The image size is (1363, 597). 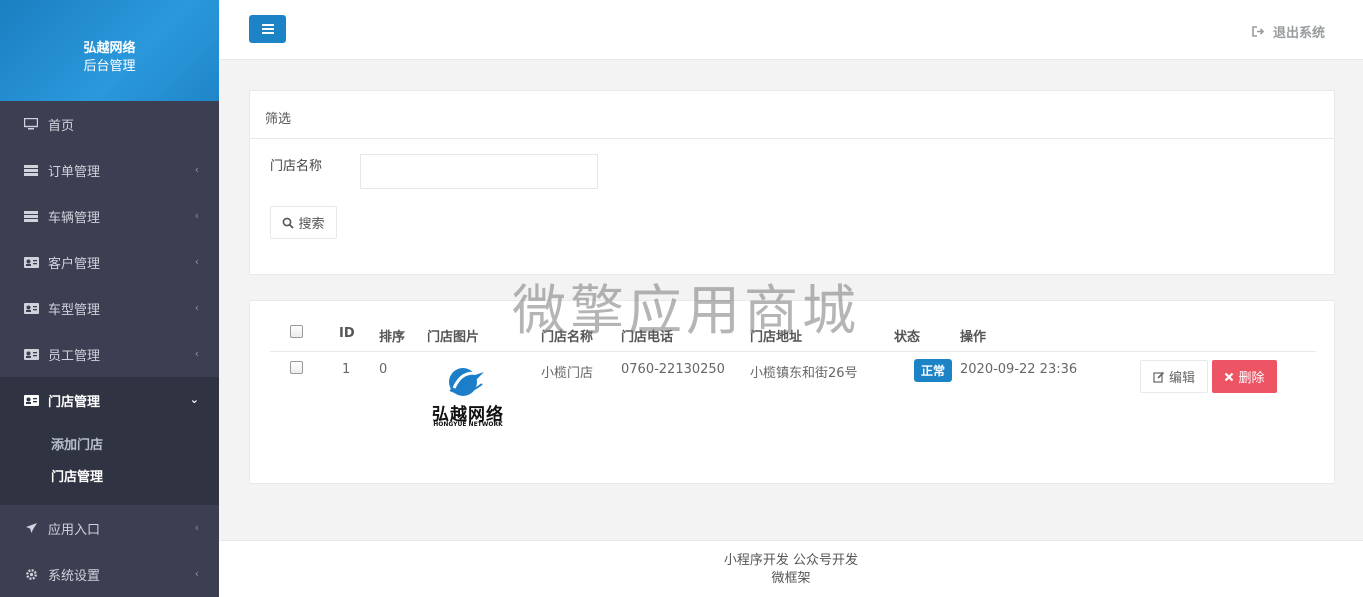 I want to click on select-all-checkbox, so click(x=296, y=331).